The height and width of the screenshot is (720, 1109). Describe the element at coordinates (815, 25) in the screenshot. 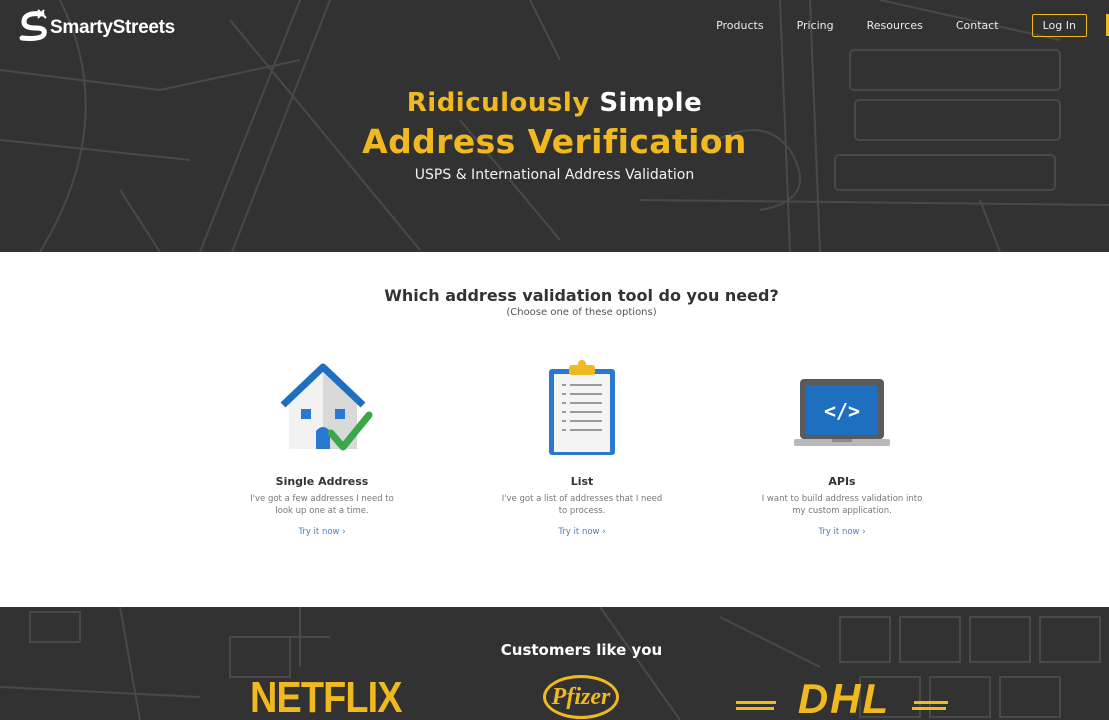

I see `nav-pricing: Pricing` at that location.